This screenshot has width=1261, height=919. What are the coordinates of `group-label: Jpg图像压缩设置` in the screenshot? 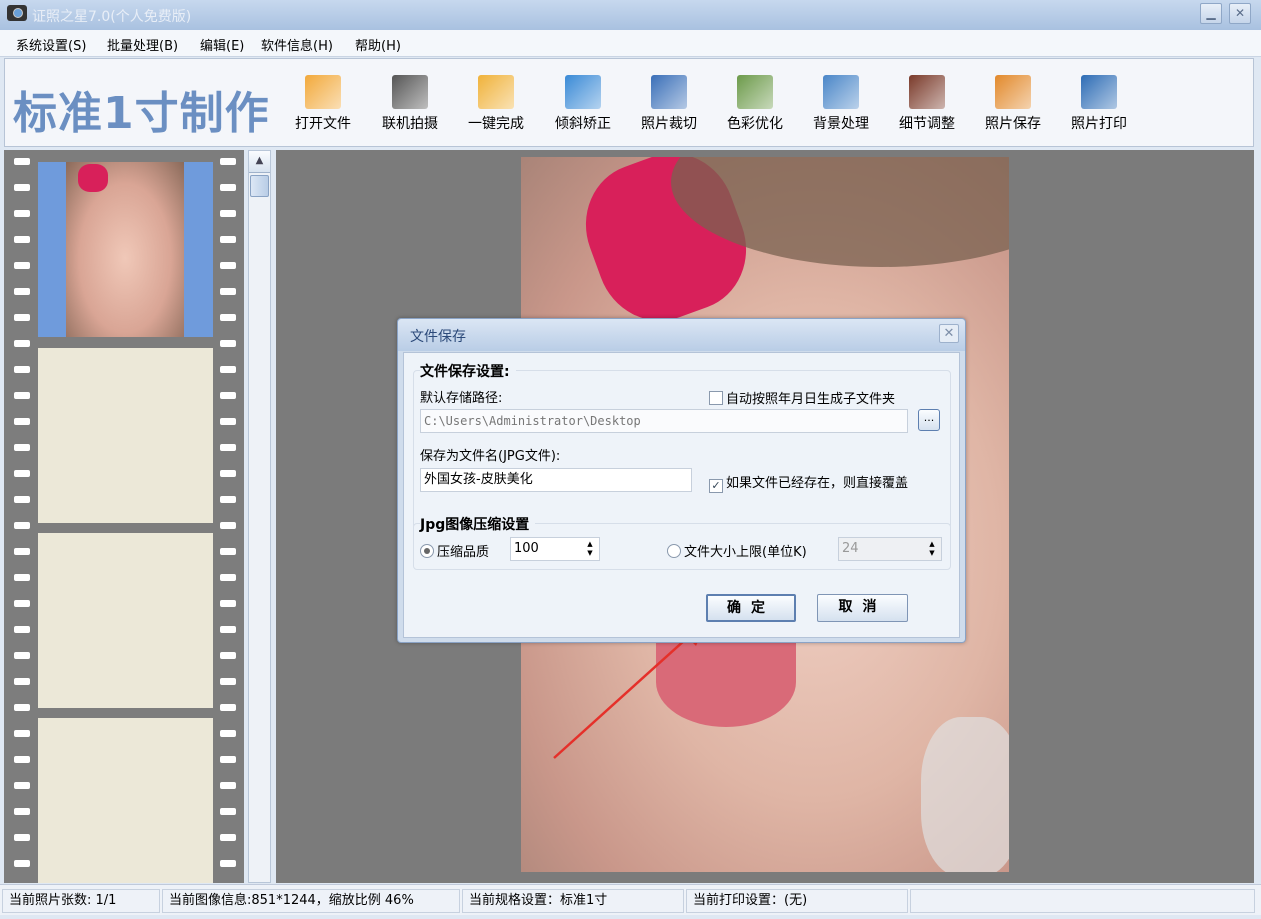 It's located at (478, 524).